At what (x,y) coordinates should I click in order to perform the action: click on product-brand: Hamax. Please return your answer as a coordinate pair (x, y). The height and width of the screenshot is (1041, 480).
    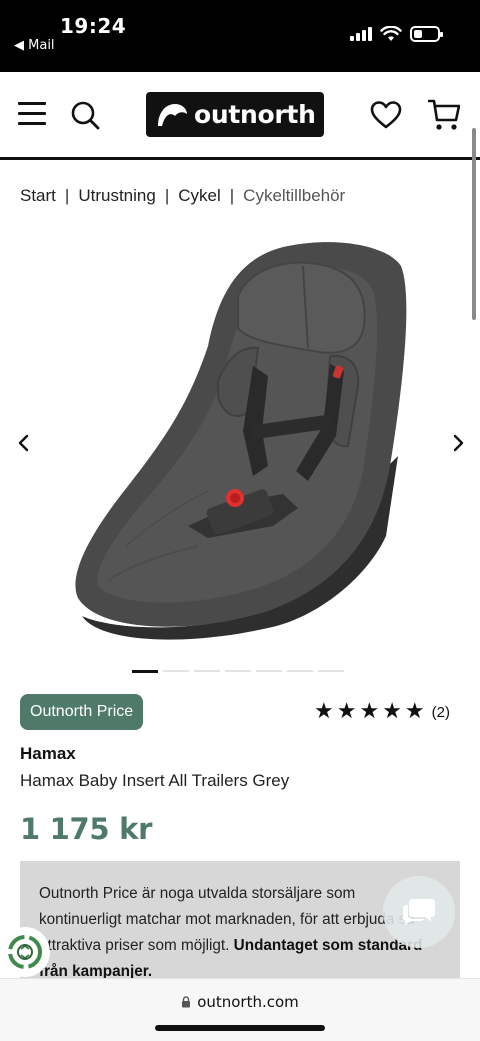
    Looking at the image, I should click on (48, 754).